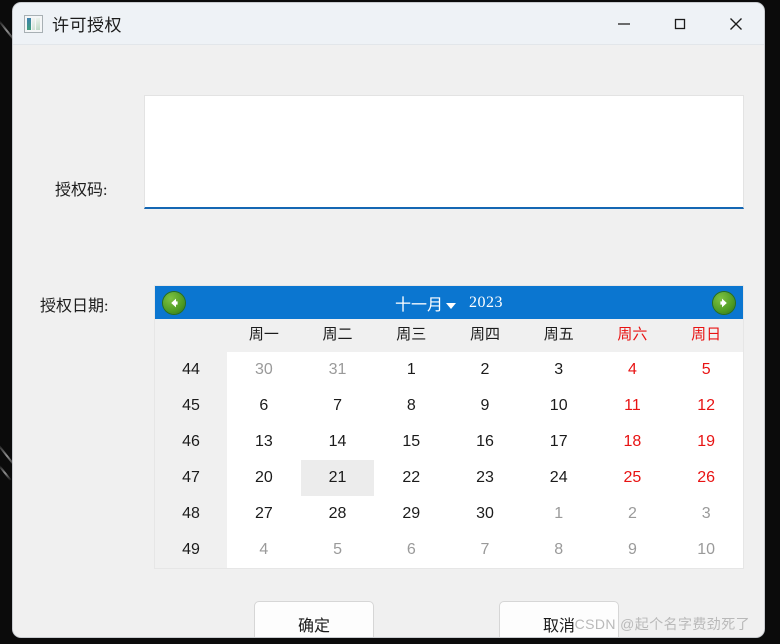  I want to click on week-number: 47, so click(191, 478).